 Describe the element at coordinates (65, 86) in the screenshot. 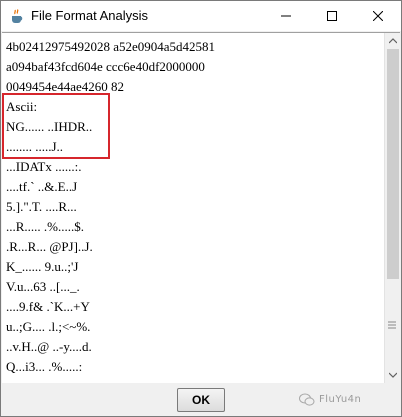

I see `hex-line: 0049454e44ae4260 82` at that location.